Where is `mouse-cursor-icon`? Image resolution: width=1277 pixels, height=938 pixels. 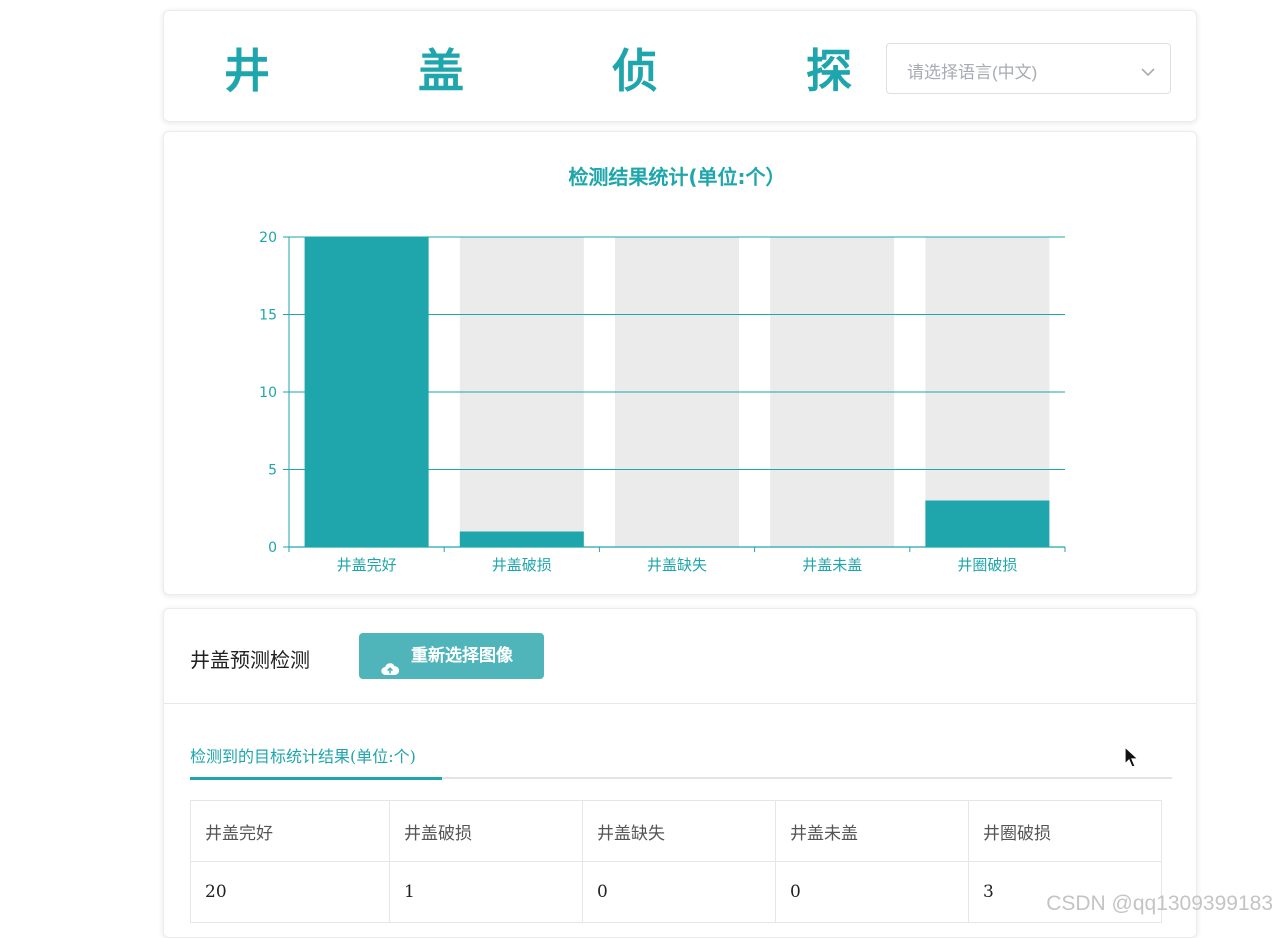 mouse-cursor-icon is located at coordinates (1132, 759).